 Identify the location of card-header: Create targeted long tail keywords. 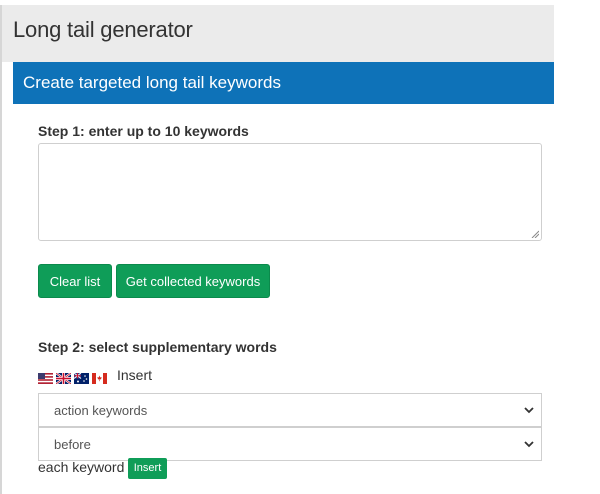
(283, 83).